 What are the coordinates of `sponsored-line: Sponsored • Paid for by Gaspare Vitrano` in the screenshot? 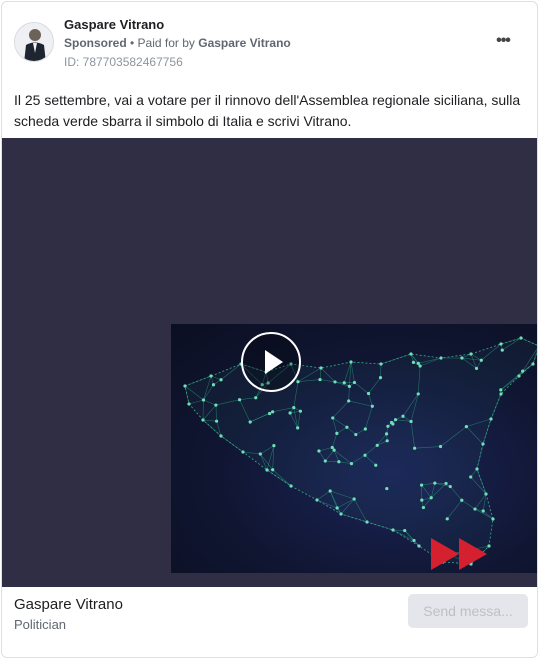 It's located at (177, 43).